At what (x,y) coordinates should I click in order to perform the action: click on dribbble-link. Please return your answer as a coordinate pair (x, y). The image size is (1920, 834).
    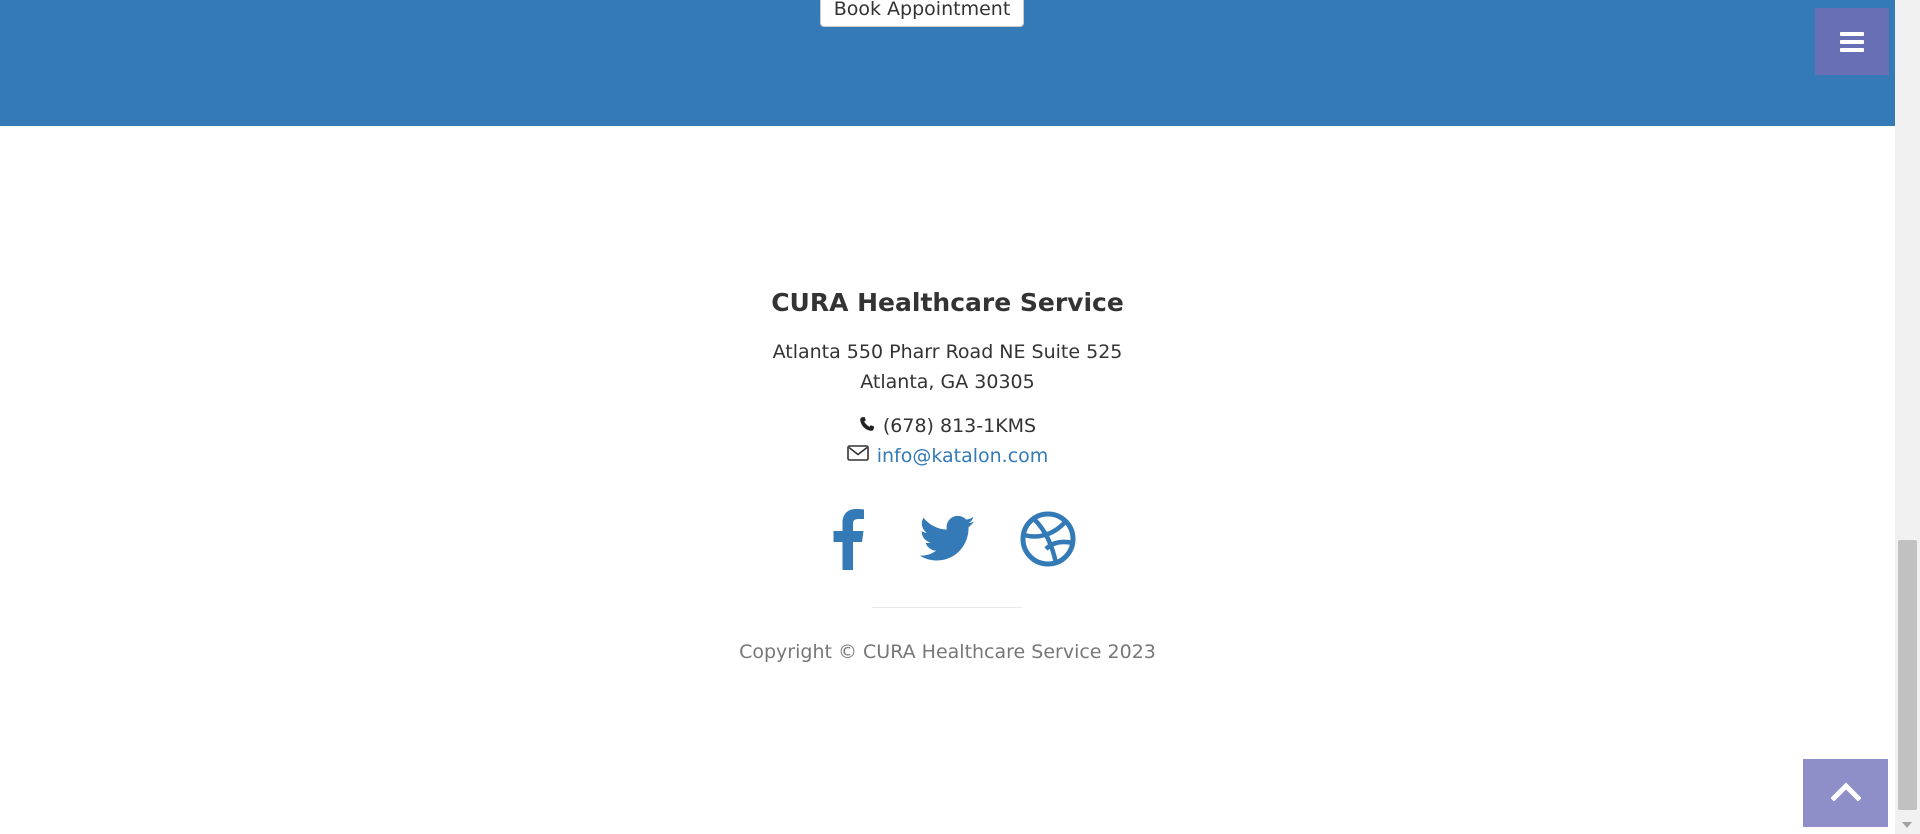
    Looking at the image, I should click on (1048, 541).